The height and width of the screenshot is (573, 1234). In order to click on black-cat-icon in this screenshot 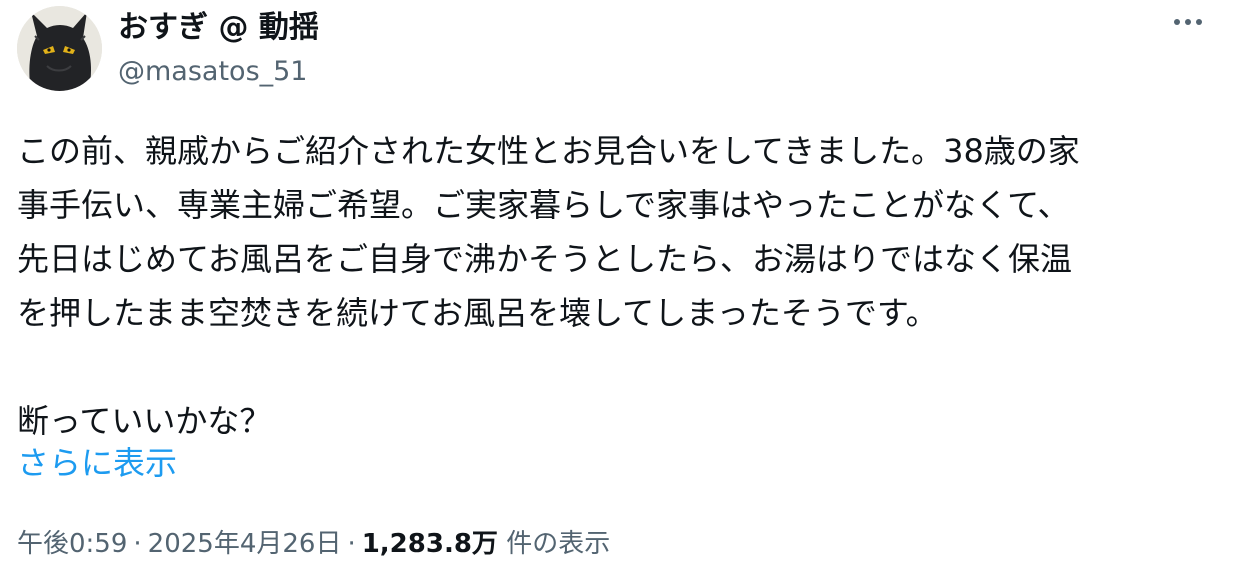, I will do `click(59, 48)`.